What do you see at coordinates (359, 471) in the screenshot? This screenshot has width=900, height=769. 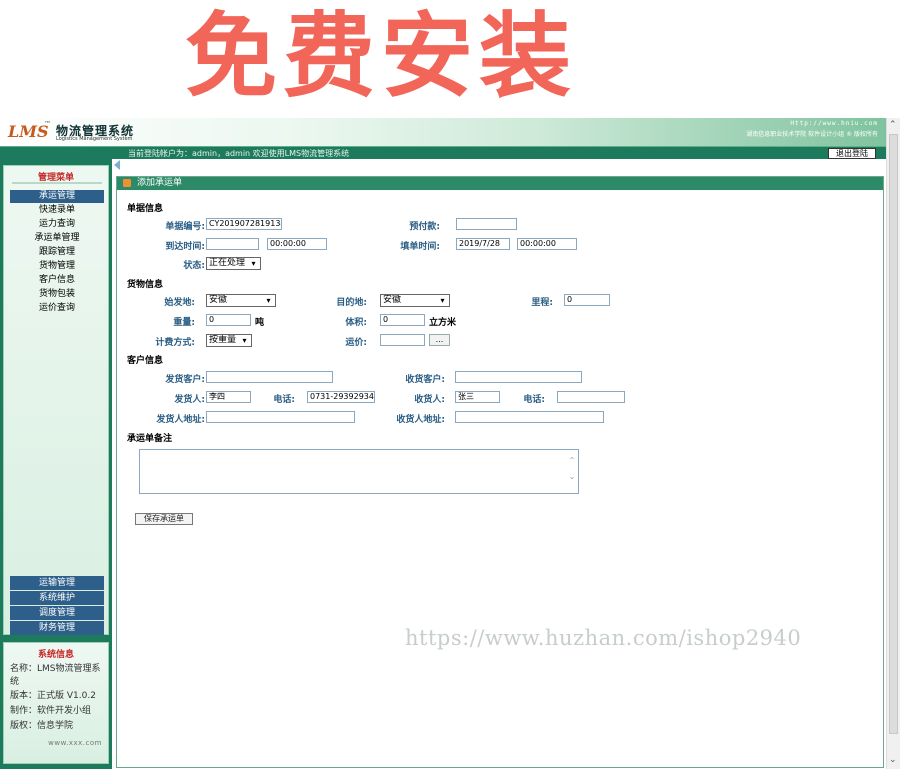 I see `remark-textarea` at bounding box center [359, 471].